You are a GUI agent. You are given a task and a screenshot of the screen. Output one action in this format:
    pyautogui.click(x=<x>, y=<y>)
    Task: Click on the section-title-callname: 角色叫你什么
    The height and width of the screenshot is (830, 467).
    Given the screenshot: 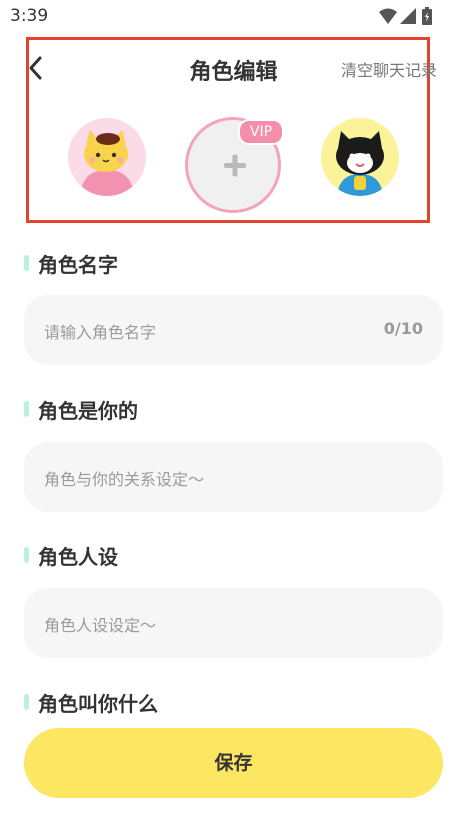 What is the action you would take?
    pyautogui.click(x=98, y=704)
    